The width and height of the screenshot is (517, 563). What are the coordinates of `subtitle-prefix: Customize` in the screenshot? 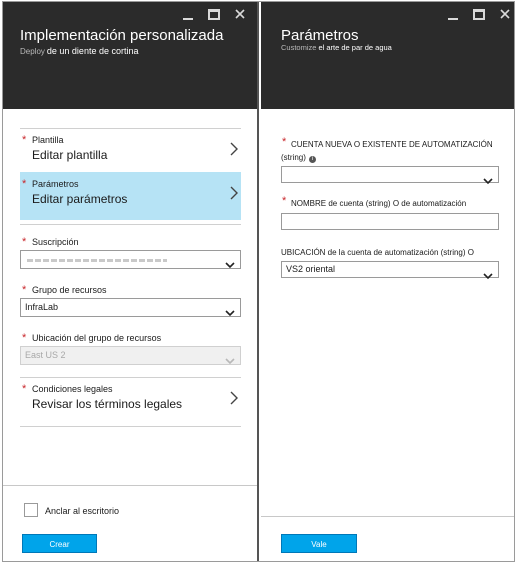 It's located at (299, 47).